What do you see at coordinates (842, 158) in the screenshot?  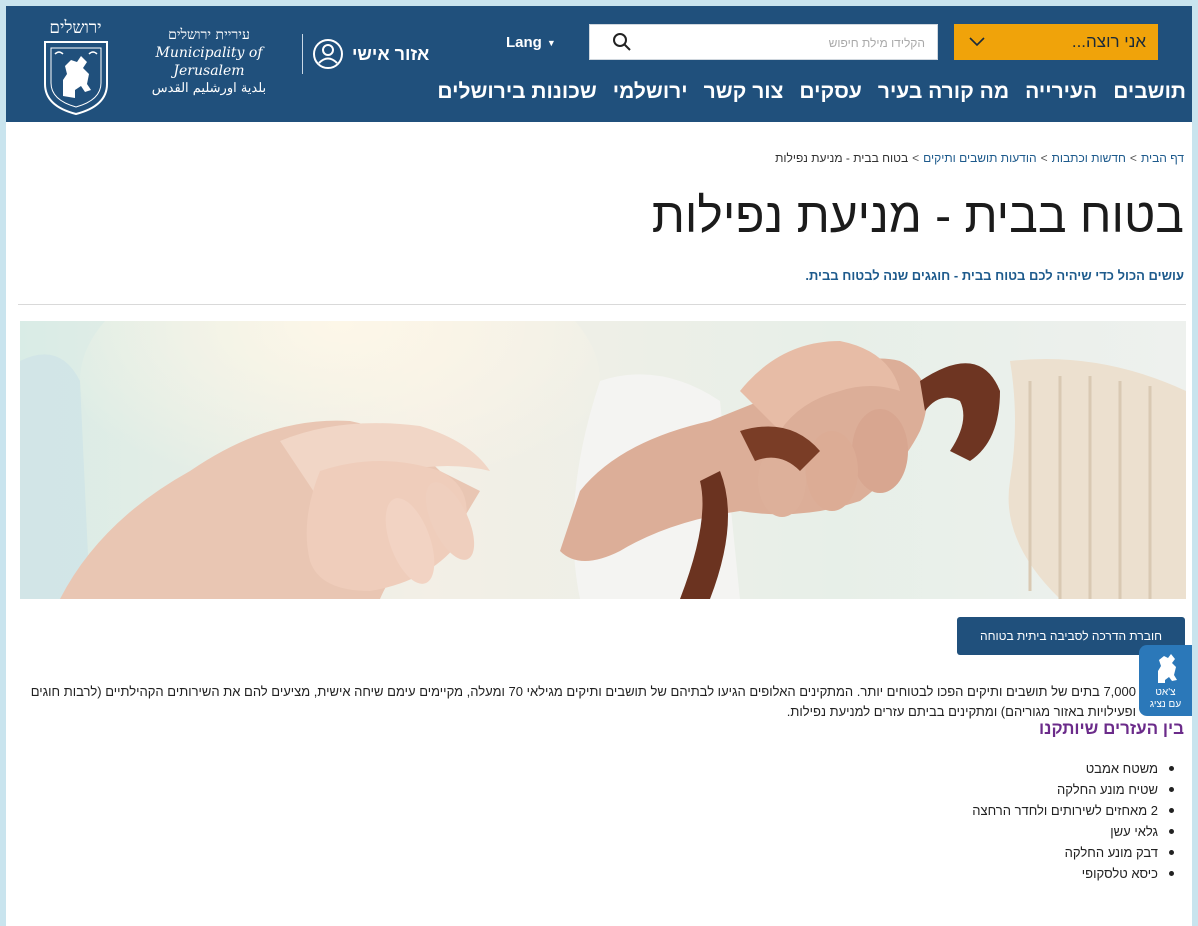 I see `breadcrumb-current: בטוח בבית - מניעת נפילות` at bounding box center [842, 158].